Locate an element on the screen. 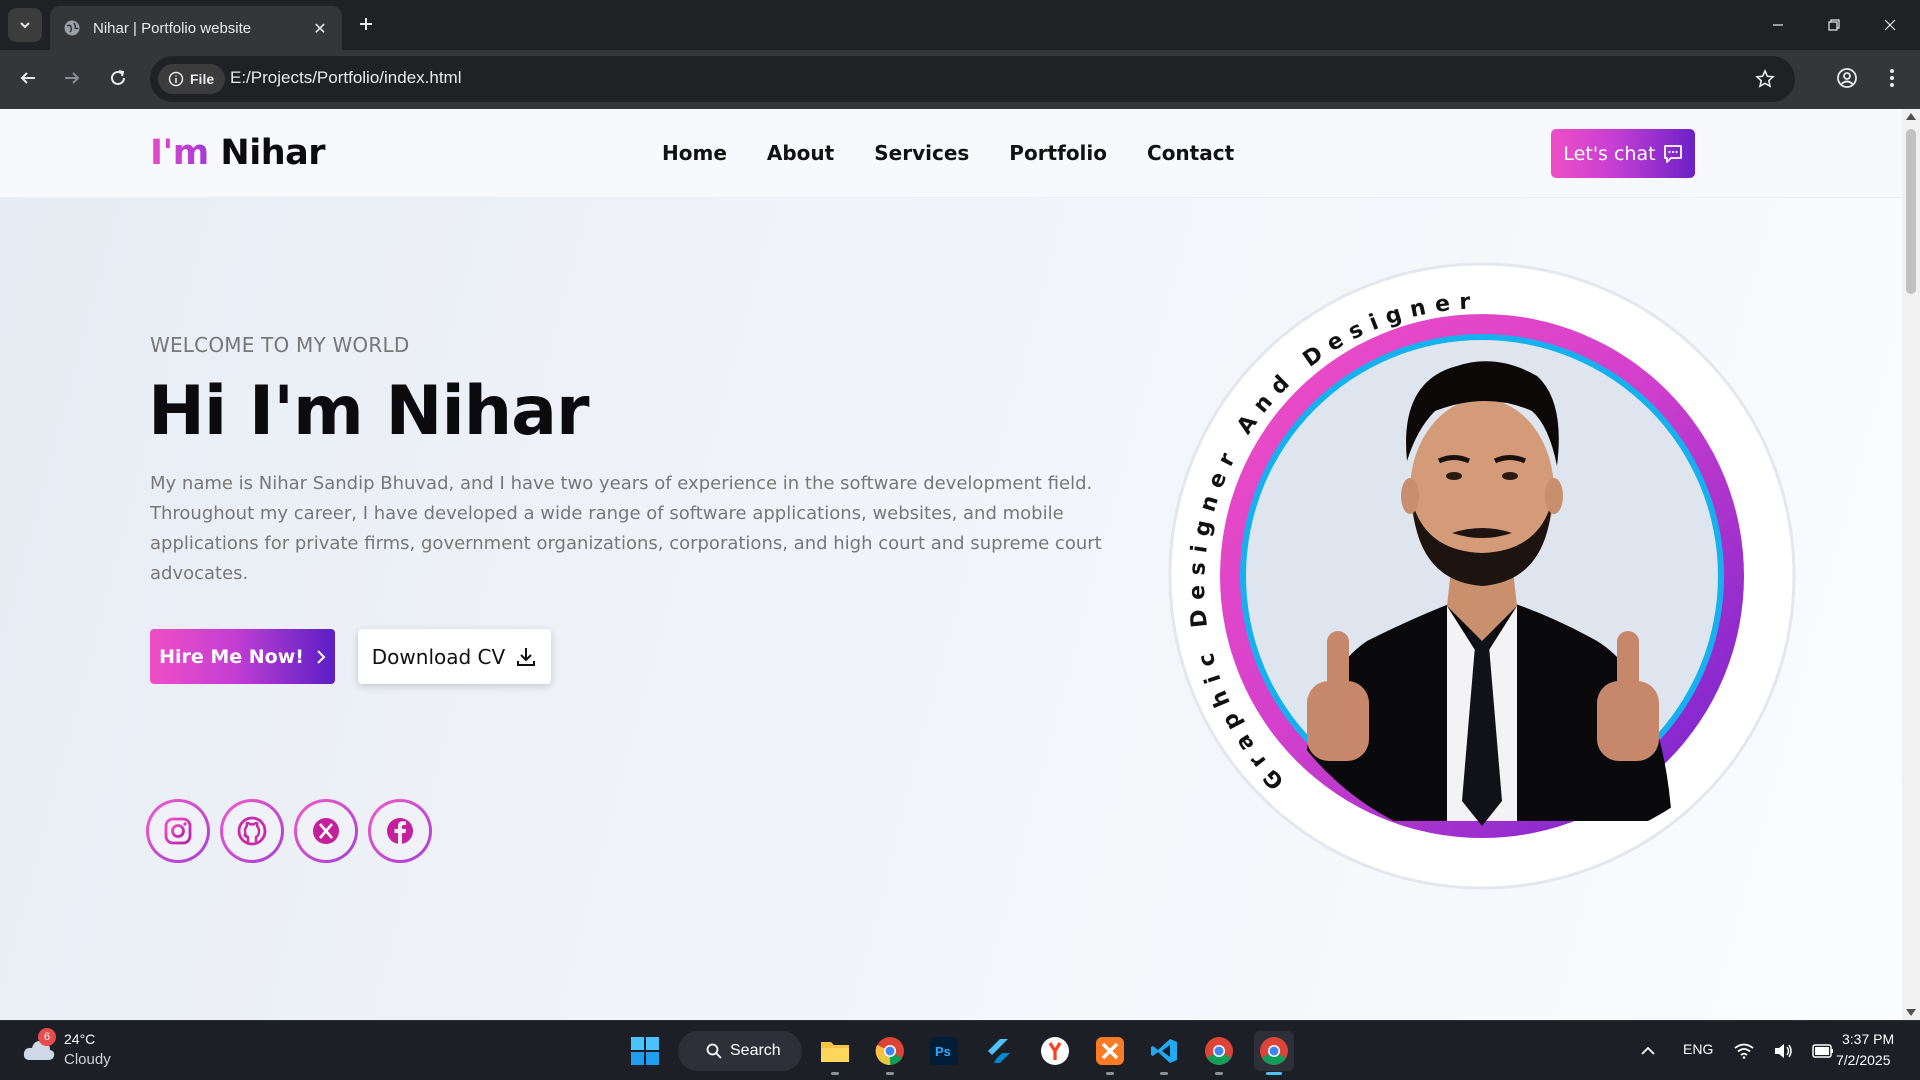 Image resolution: width=1920 pixels, height=1080 pixels. plus-icon is located at coordinates (366, 24).